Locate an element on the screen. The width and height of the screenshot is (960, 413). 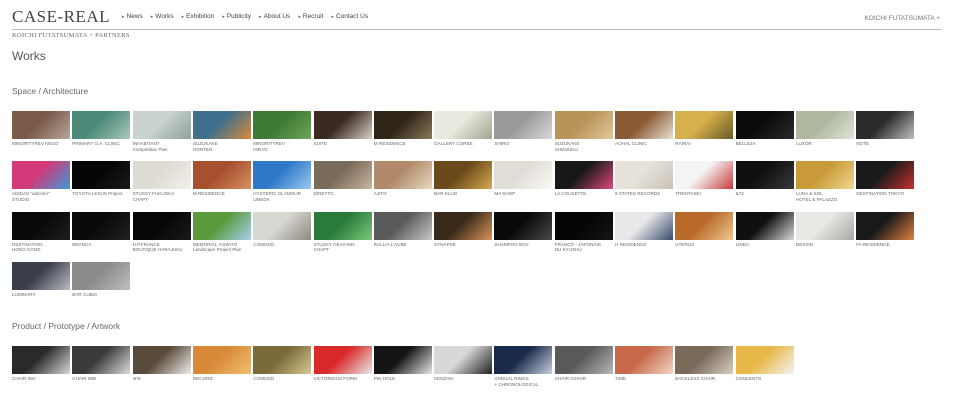
work-item: AOHAL CLINIC is located at coordinates (644, 129).